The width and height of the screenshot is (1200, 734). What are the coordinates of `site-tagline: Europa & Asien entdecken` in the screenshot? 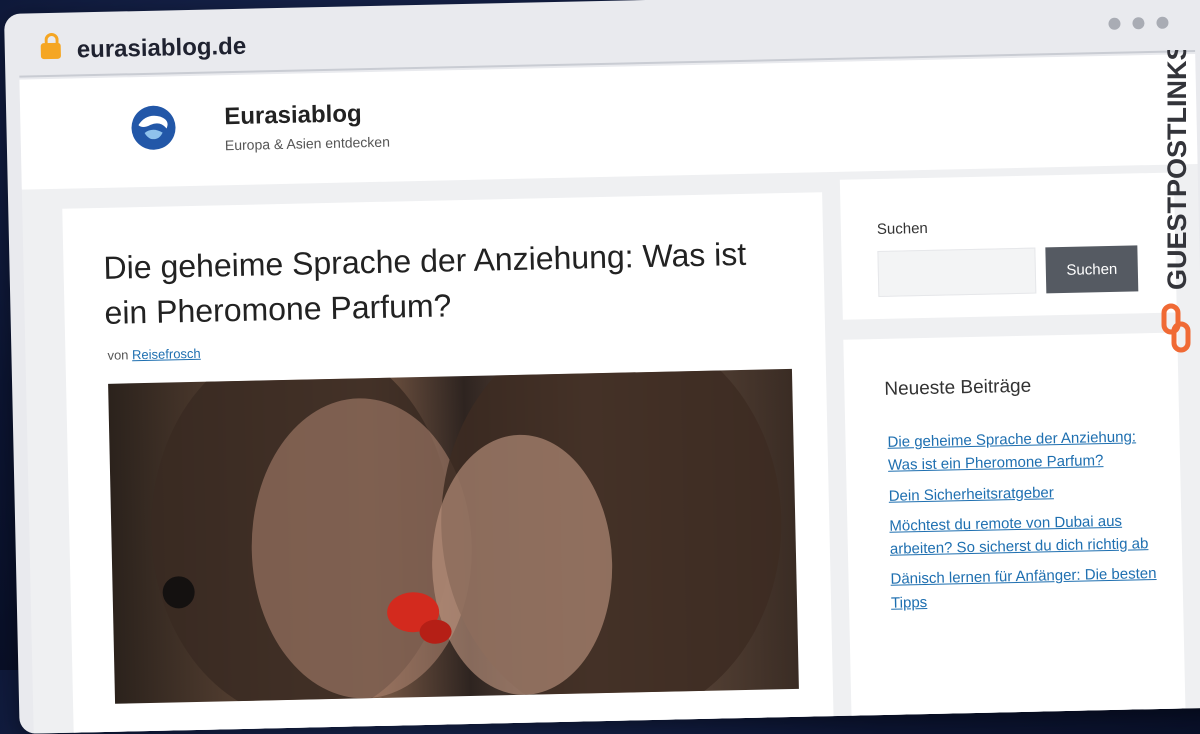 It's located at (307, 143).